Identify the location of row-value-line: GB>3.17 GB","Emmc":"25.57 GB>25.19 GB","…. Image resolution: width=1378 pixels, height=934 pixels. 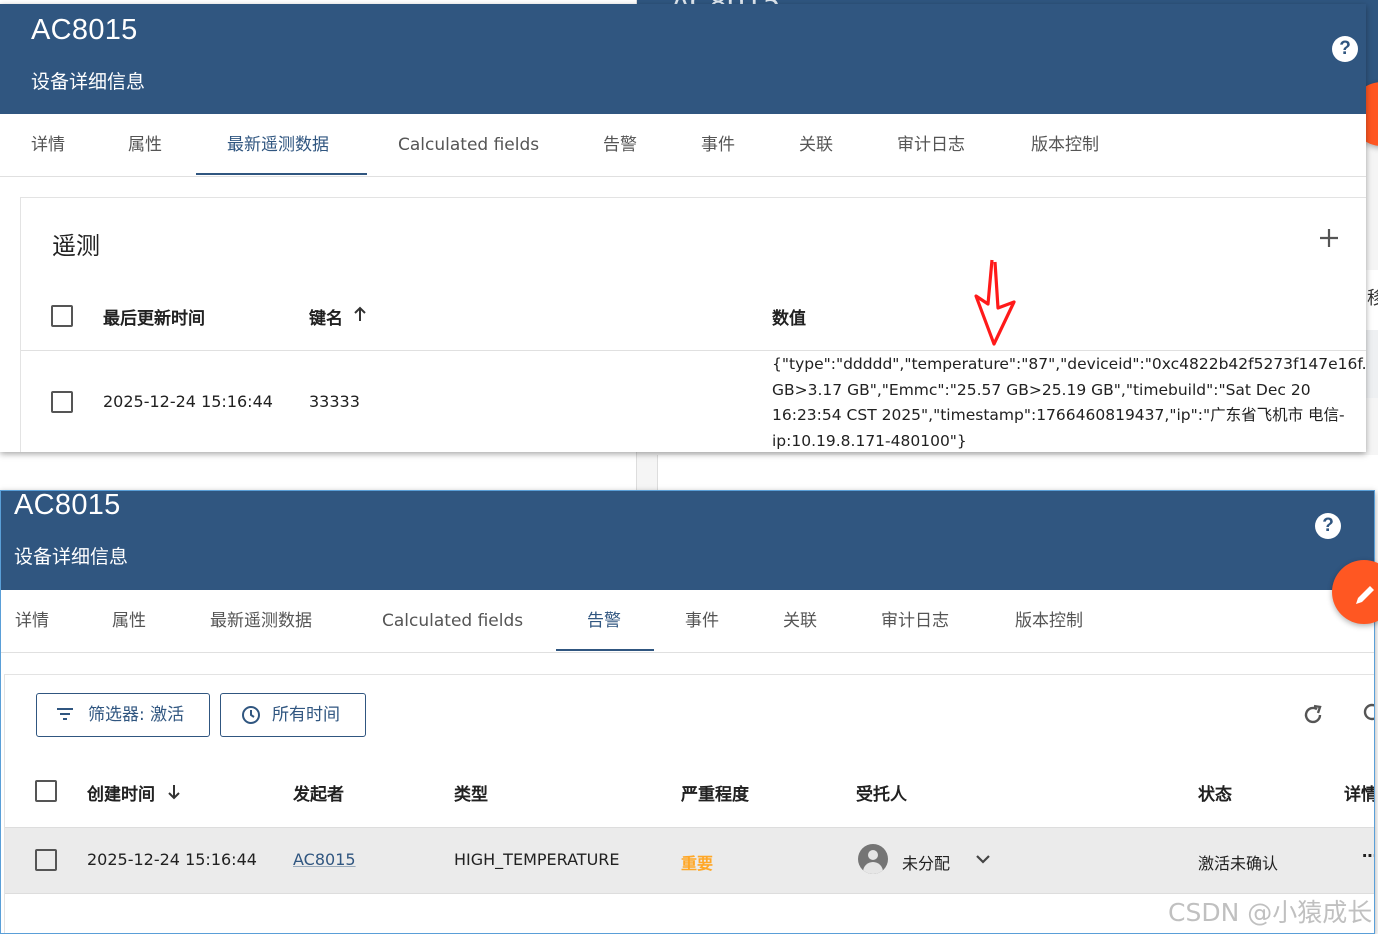
(1041, 389).